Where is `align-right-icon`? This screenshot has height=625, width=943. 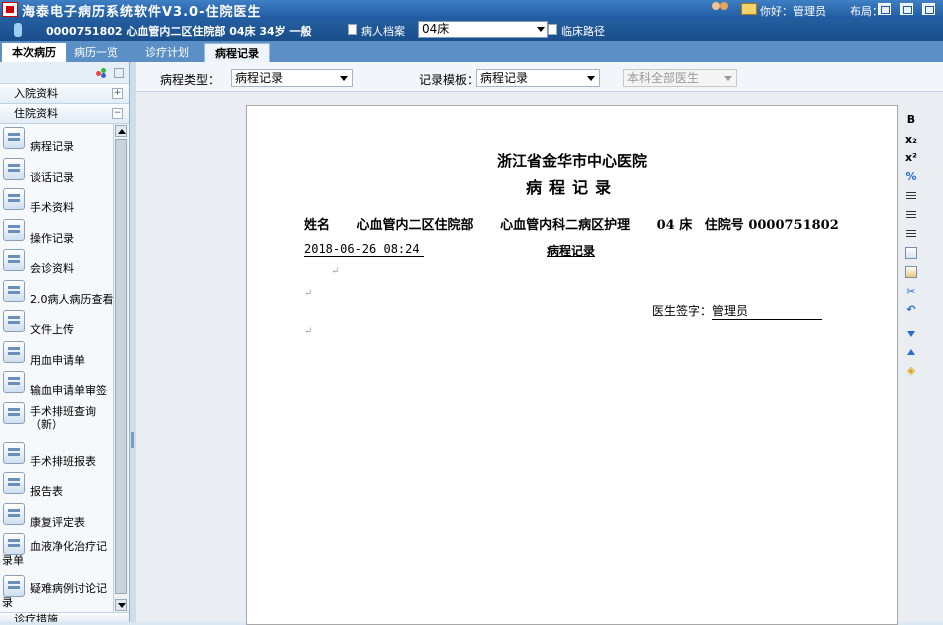 align-right-icon is located at coordinates (911, 234).